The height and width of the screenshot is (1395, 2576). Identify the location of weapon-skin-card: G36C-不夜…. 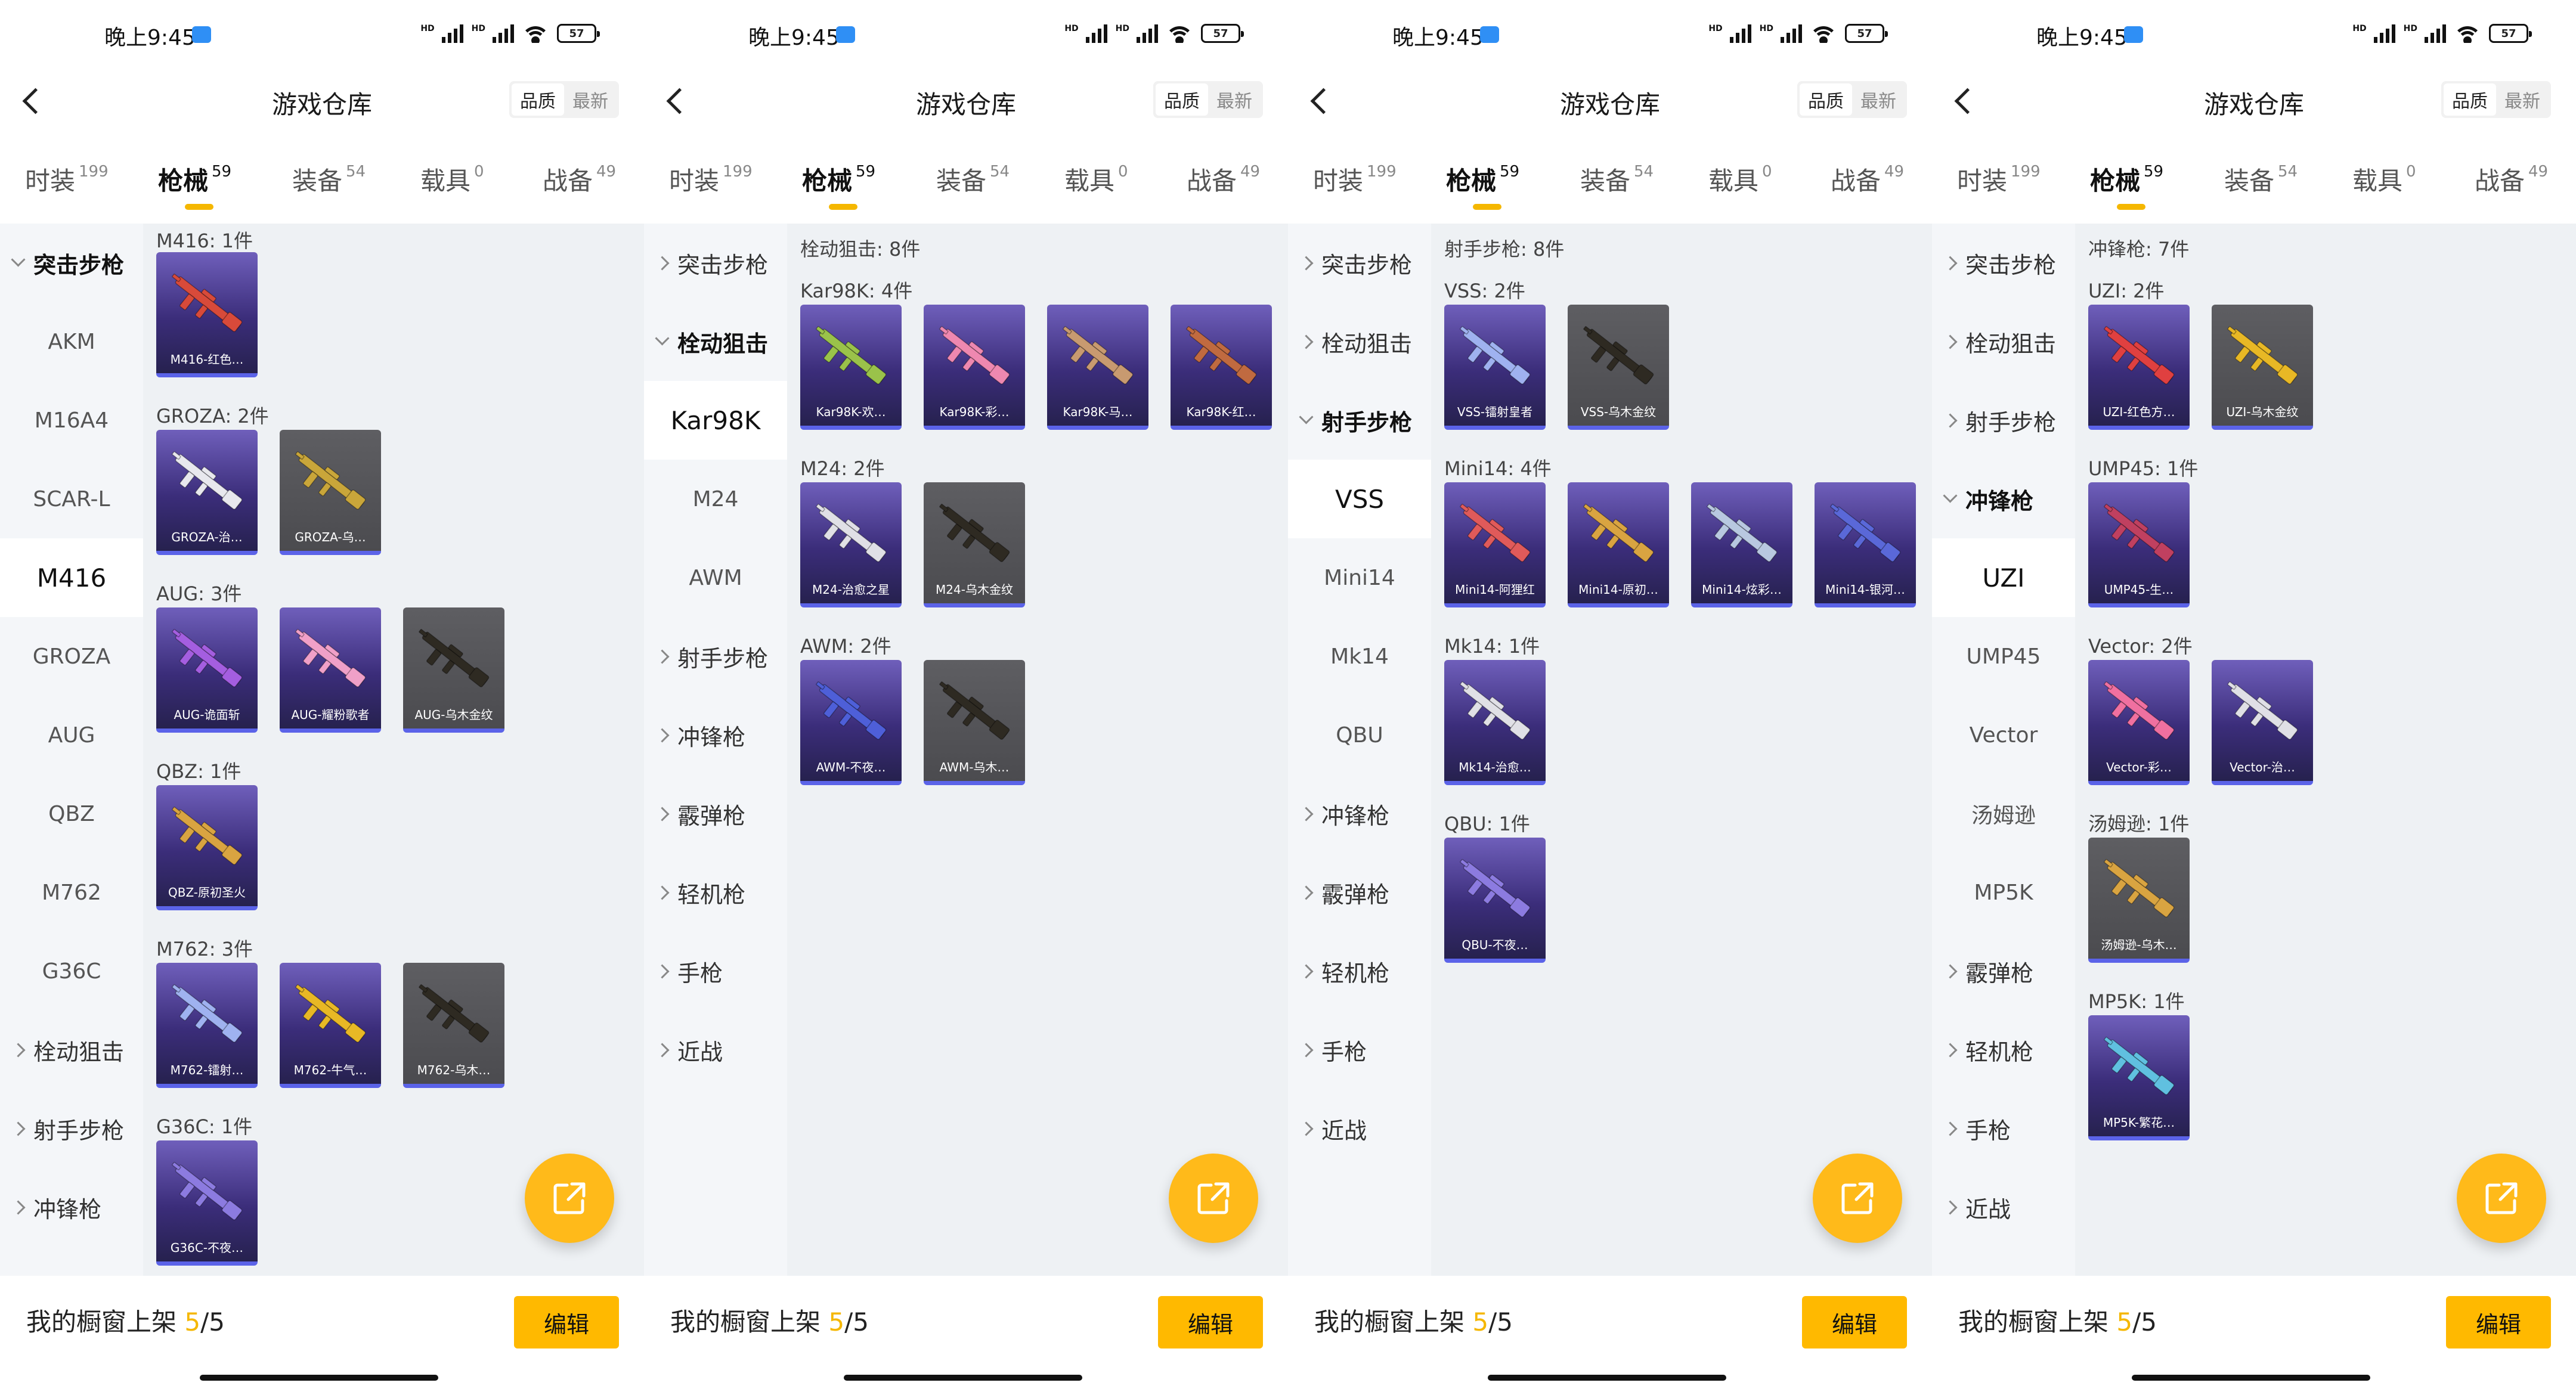
(207, 1203).